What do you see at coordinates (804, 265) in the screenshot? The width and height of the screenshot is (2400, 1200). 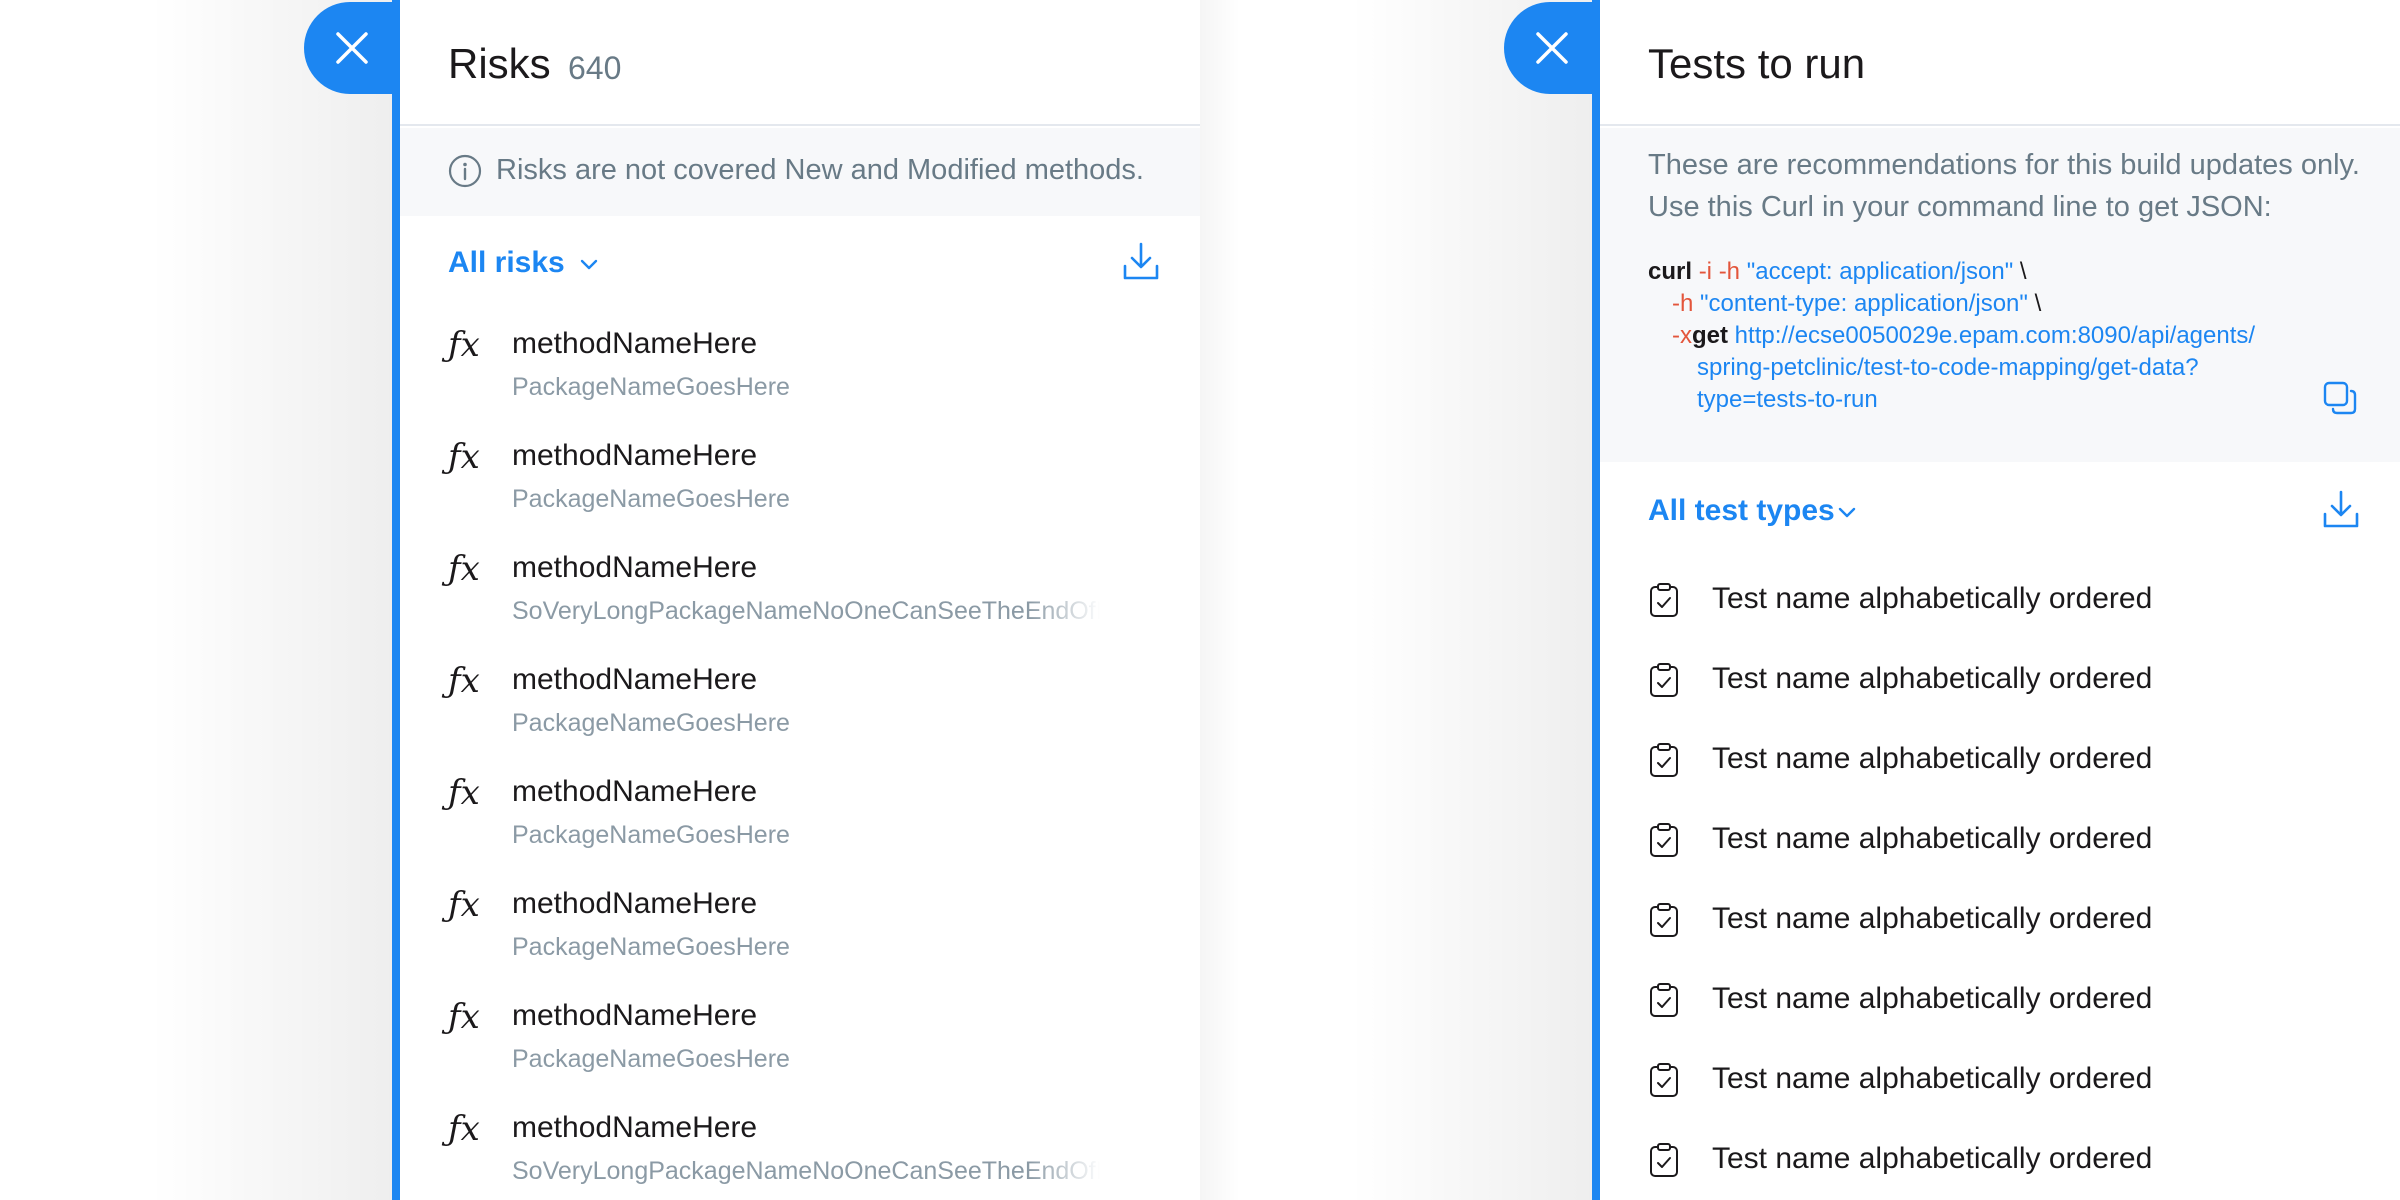 I see `risks-filter-row: All risks` at bounding box center [804, 265].